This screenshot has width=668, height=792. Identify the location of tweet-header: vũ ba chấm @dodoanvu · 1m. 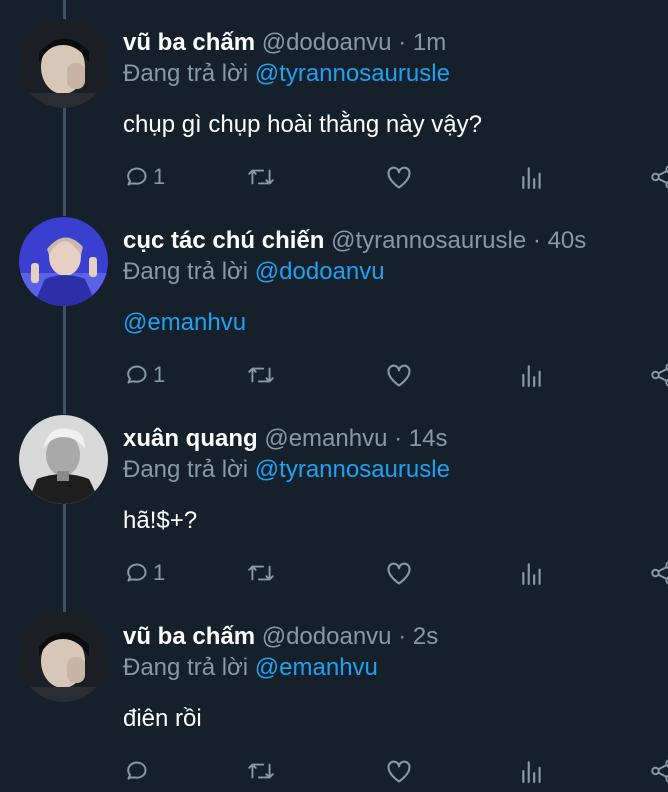
(284, 43).